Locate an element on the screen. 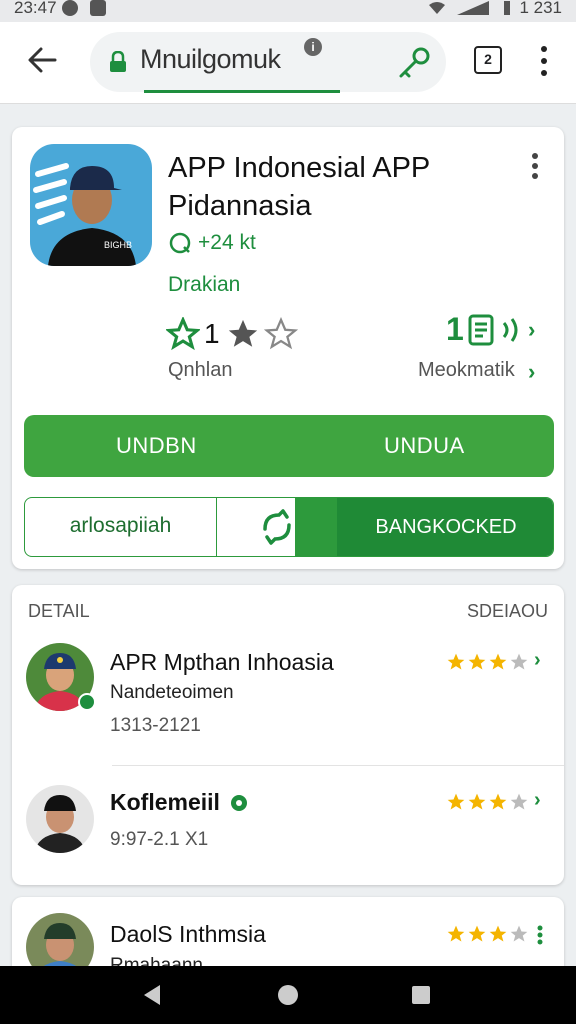 The image size is (576, 1024). status-right: 1 231 is located at coordinates (494, 9).